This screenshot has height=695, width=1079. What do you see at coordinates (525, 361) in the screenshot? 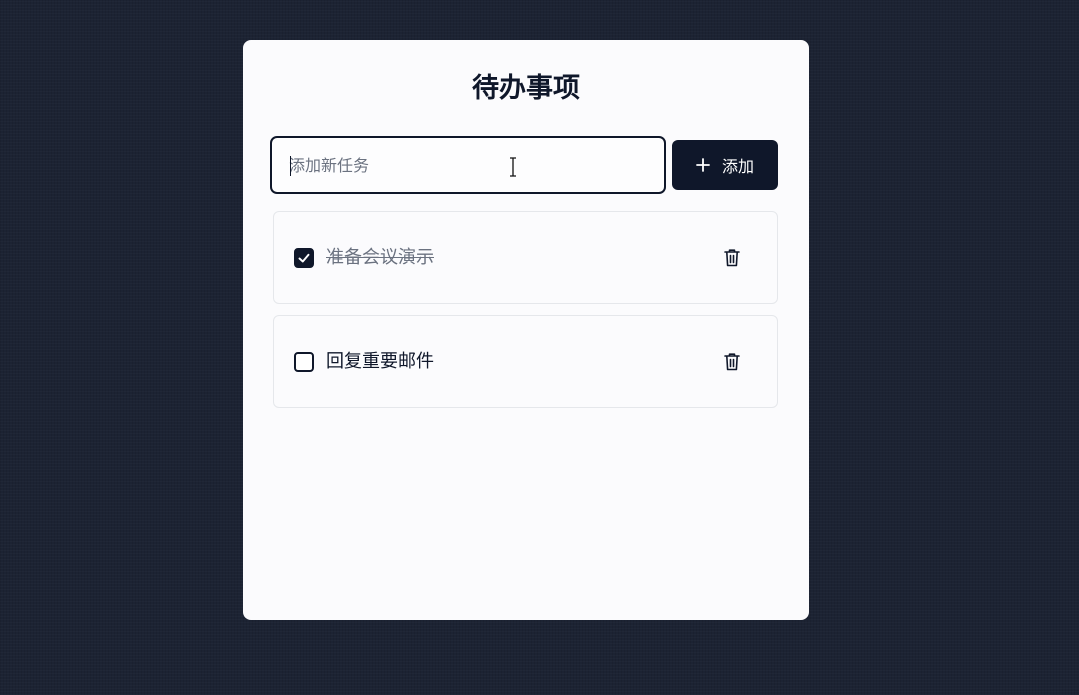
I see `task-item: 回复重要邮件` at bounding box center [525, 361].